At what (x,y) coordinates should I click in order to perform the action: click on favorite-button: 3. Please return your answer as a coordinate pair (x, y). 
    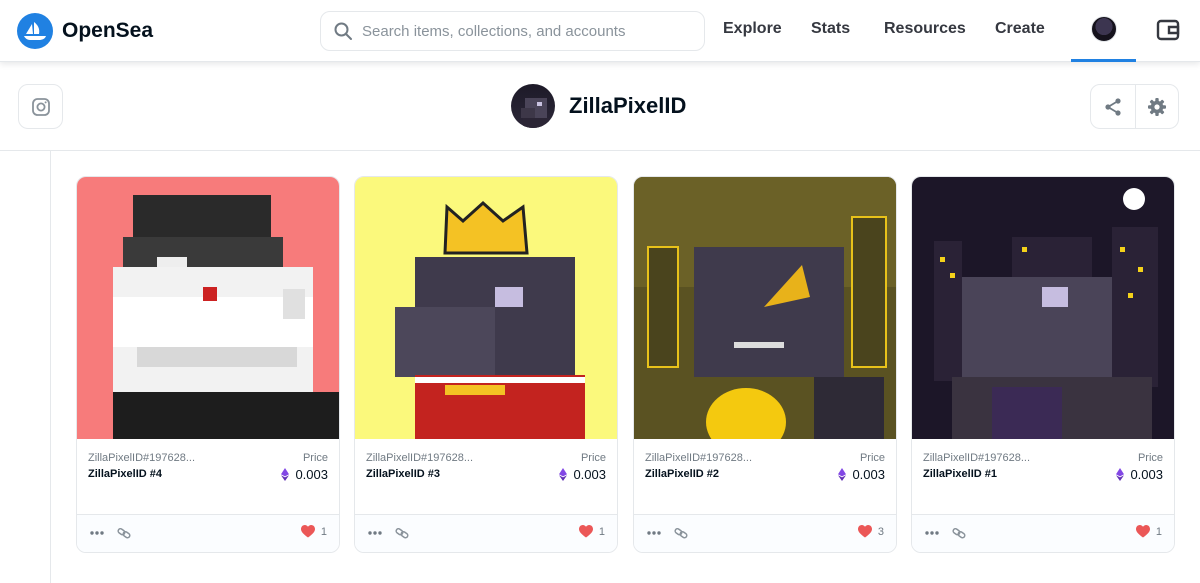
    Looking at the image, I should click on (870, 531).